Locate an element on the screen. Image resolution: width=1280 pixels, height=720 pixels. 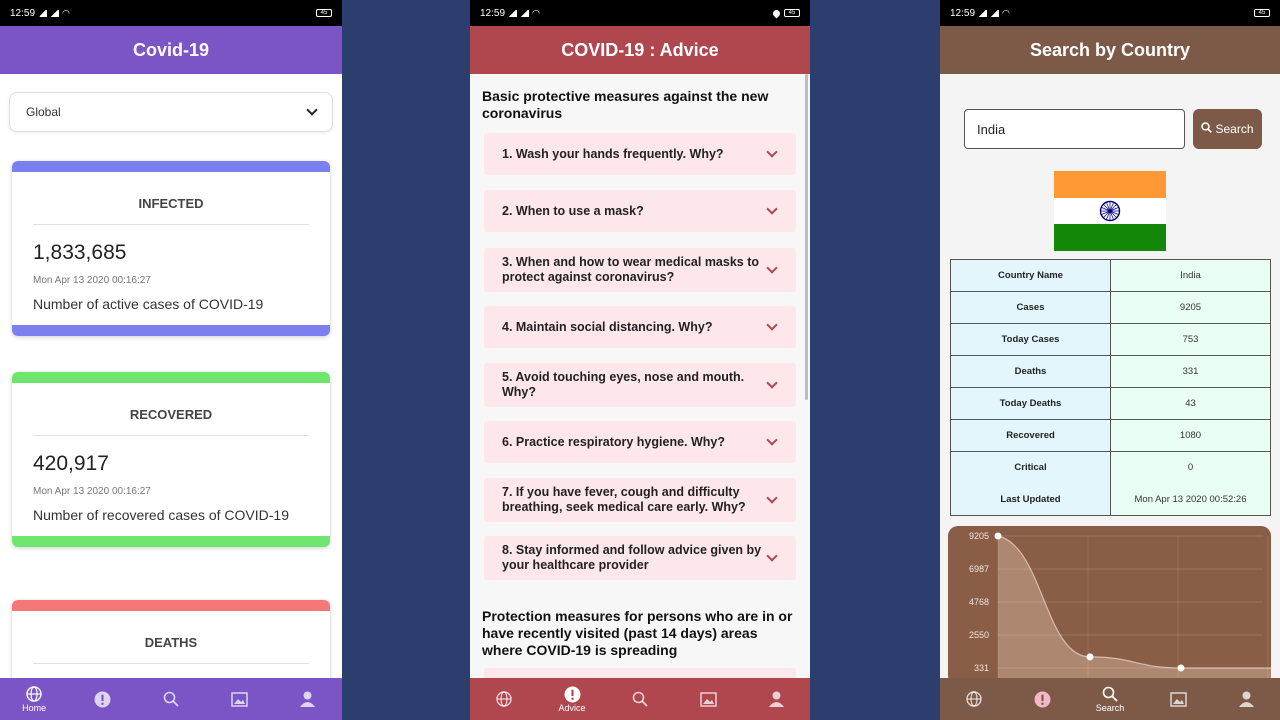
globe-icon is located at coordinates (504, 699).